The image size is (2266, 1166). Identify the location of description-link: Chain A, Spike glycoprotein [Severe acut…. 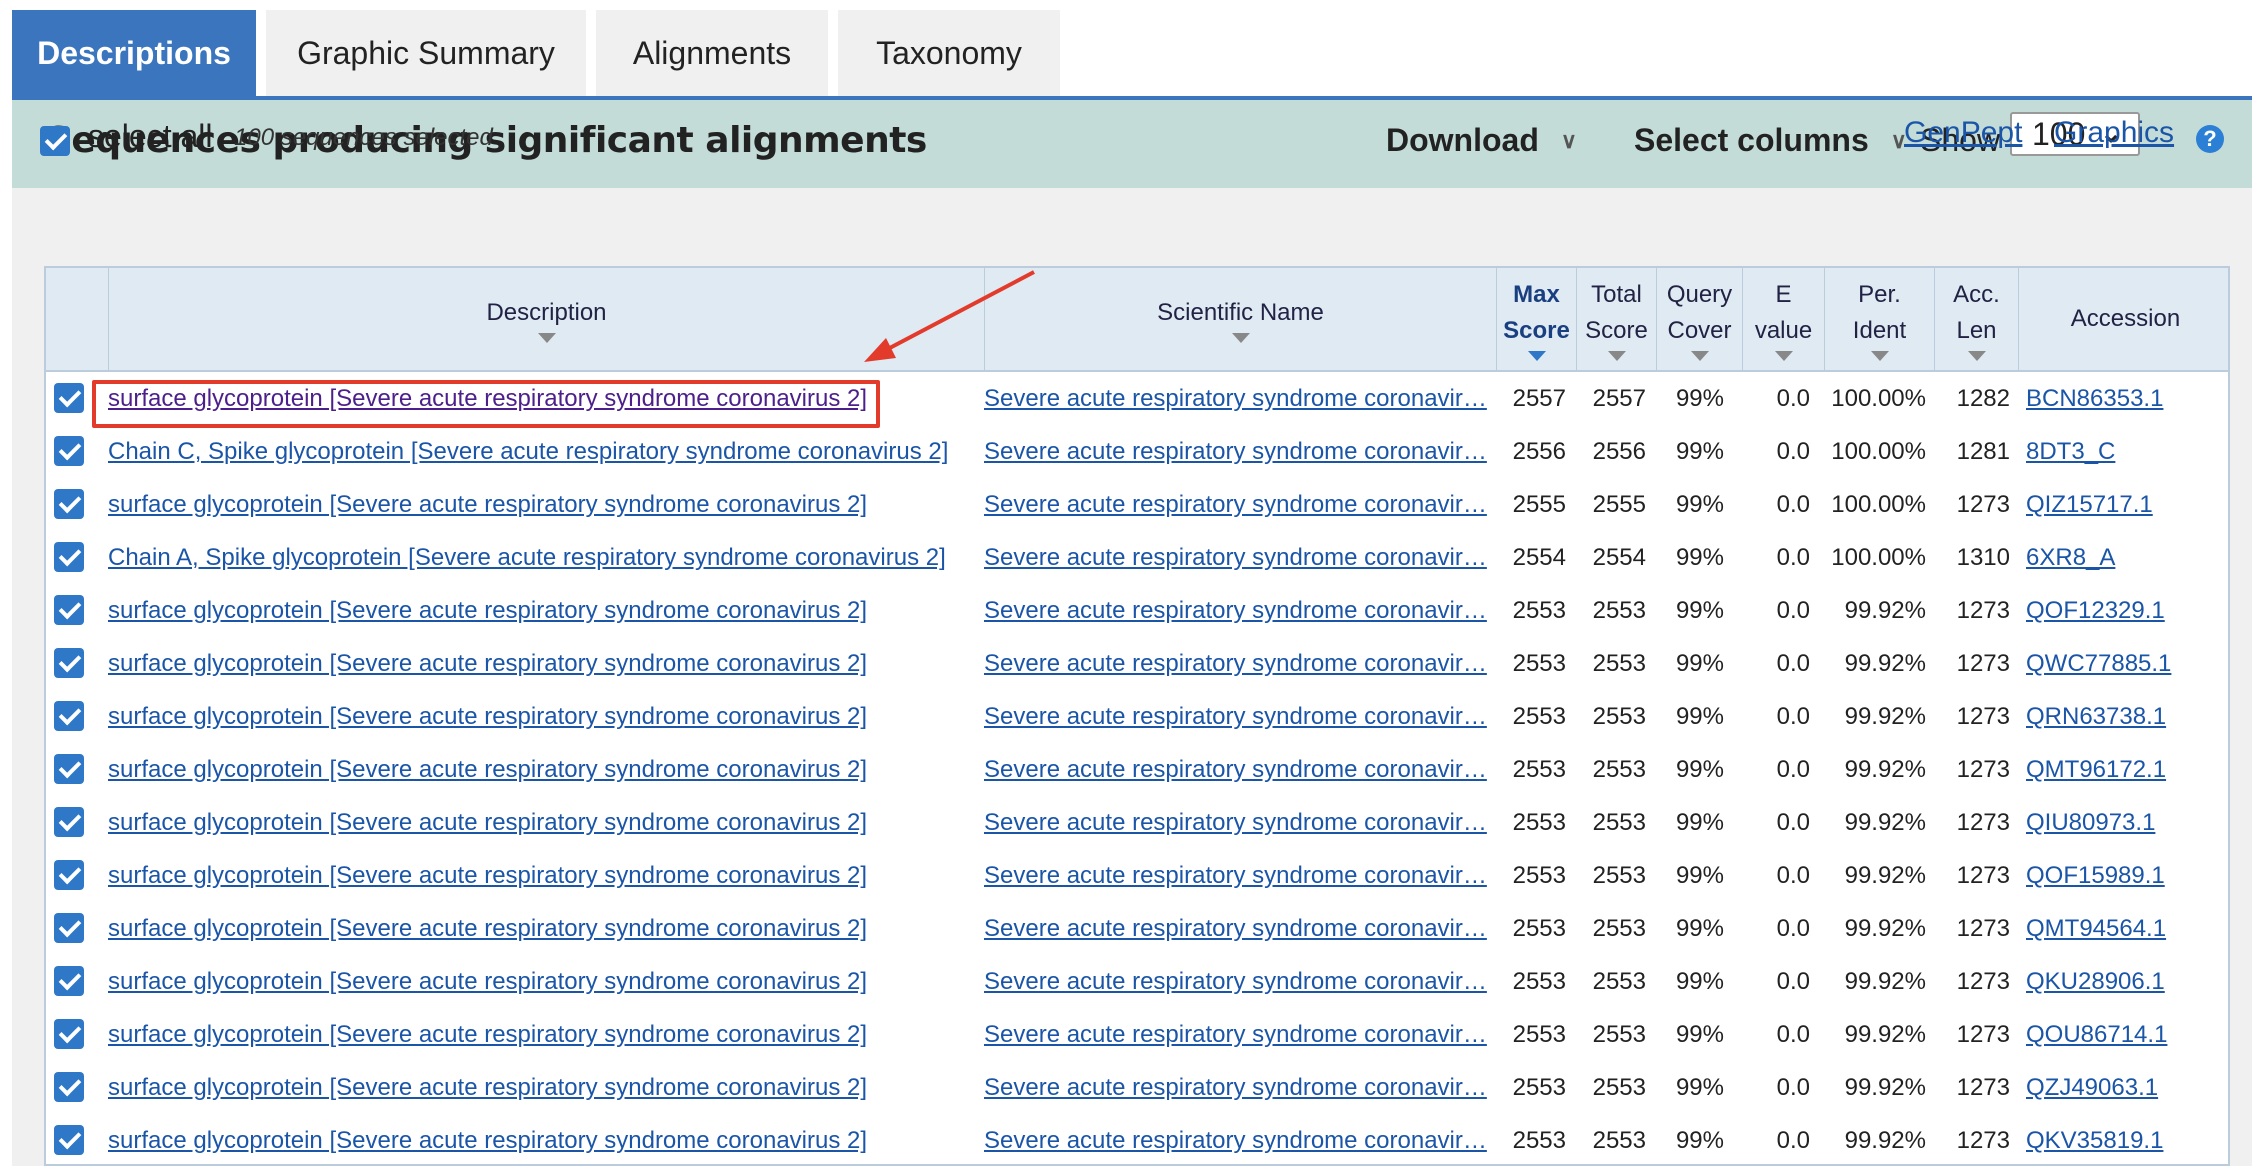
(538, 557).